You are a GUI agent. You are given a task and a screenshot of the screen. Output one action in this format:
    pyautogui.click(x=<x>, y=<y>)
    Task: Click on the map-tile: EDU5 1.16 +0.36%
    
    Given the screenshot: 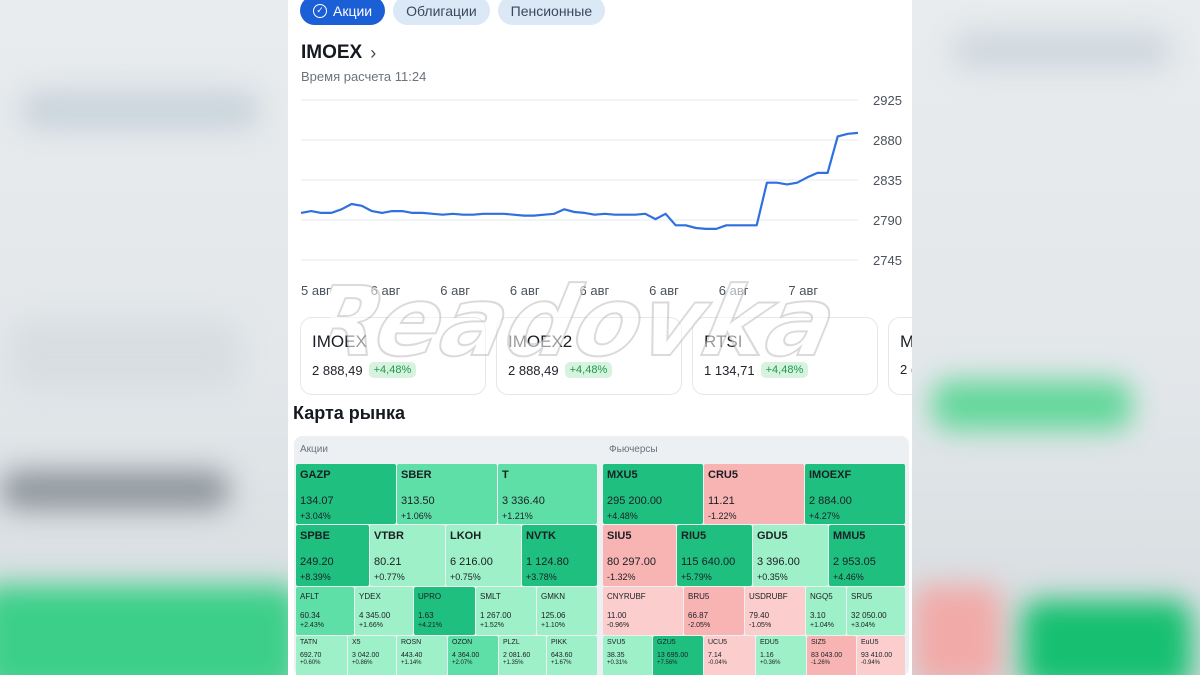 What is the action you would take?
    pyautogui.click(x=781, y=655)
    